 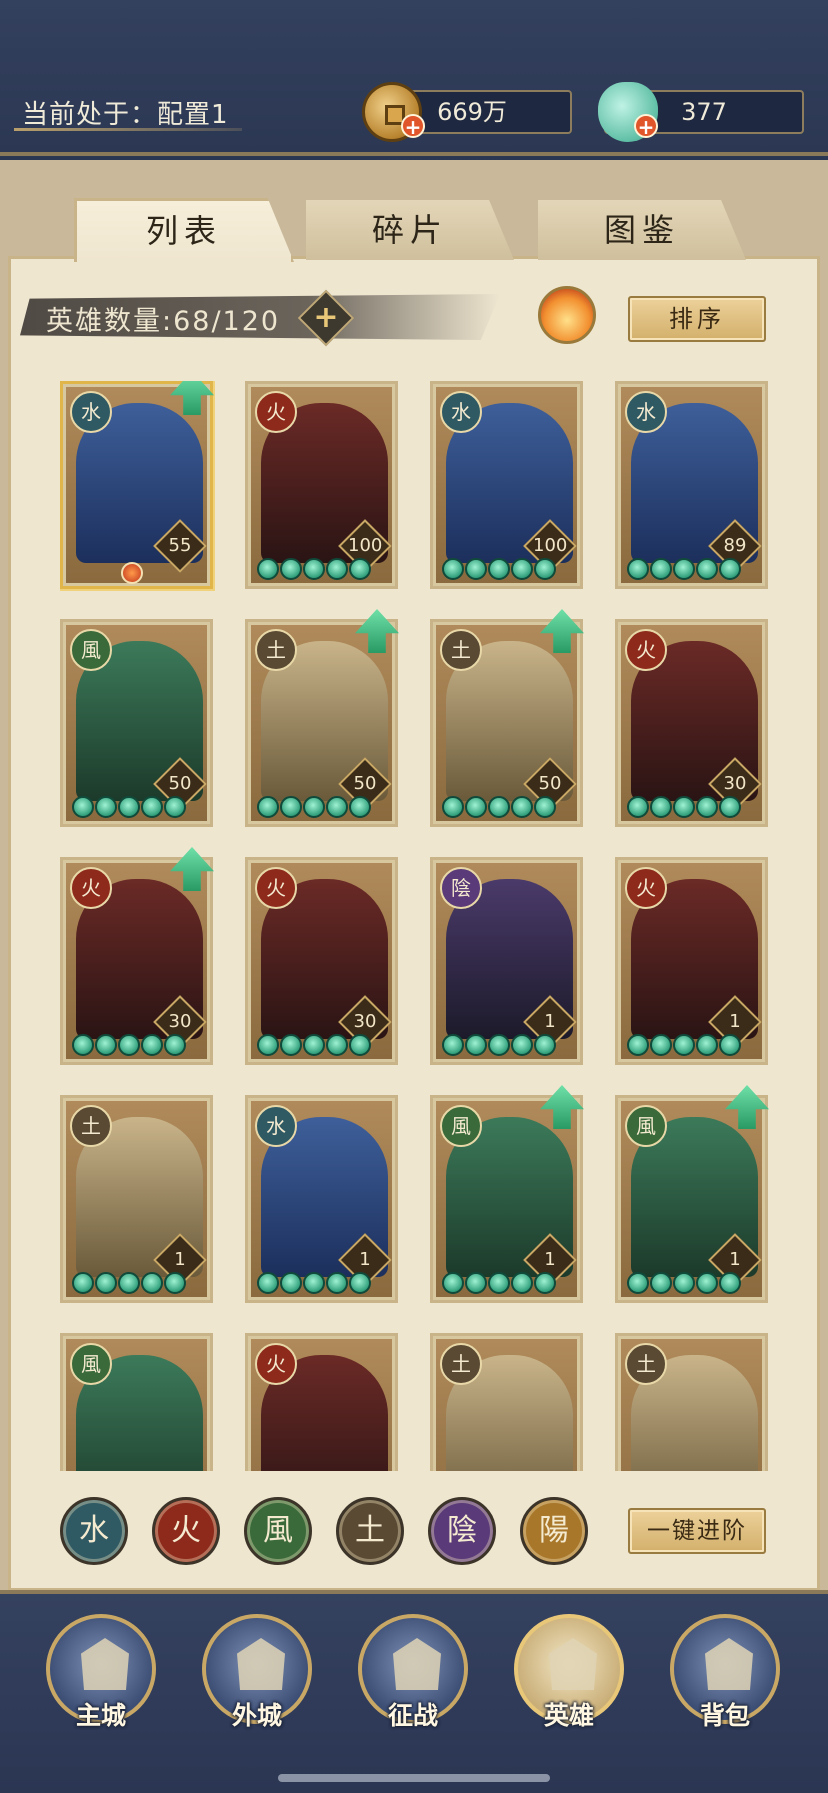 What do you see at coordinates (257, 1672) in the screenshot?
I see `nav-outer-city: 外城` at bounding box center [257, 1672].